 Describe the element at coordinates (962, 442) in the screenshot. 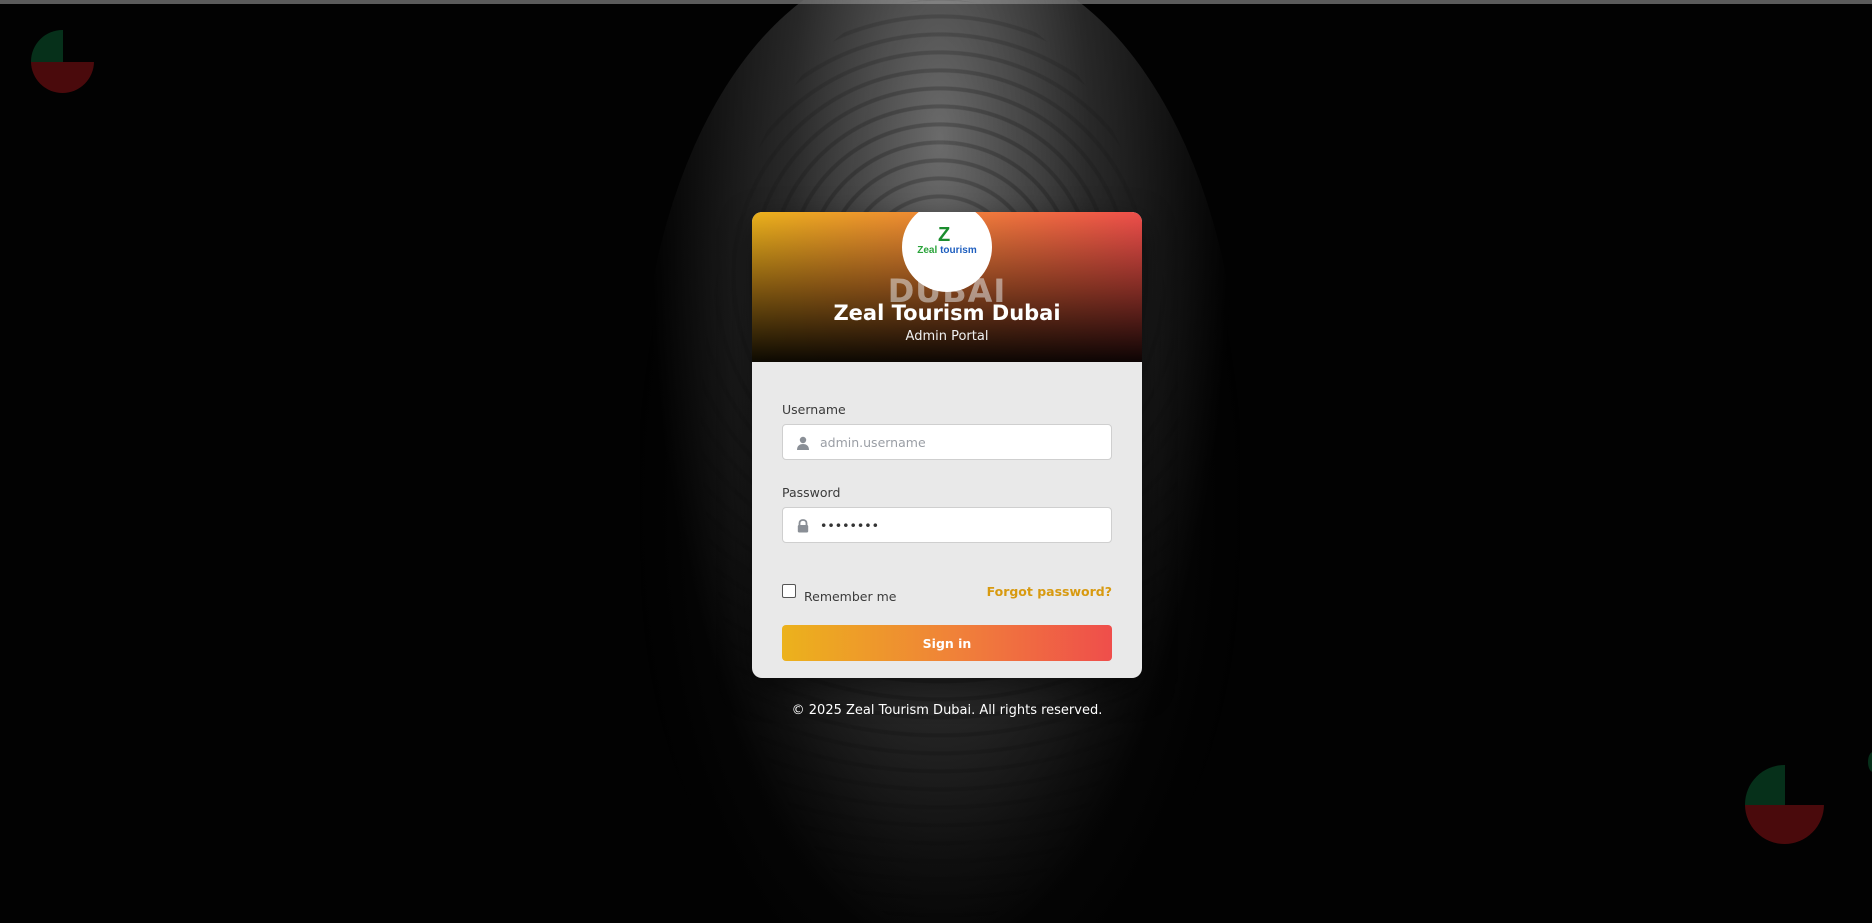

I see `username-input` at that location.